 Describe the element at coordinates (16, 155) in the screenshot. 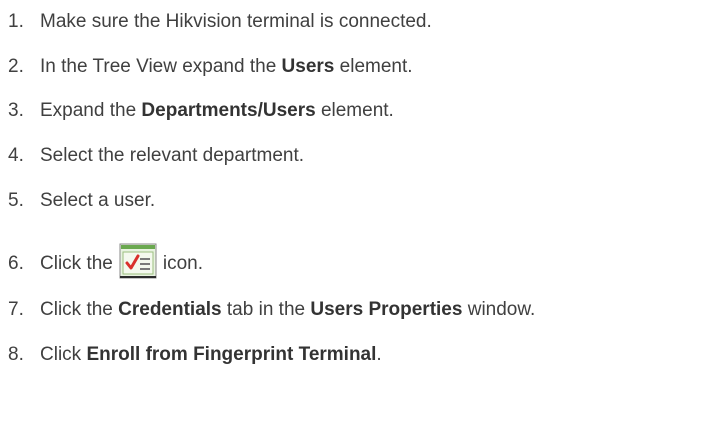

I see `step-number: 4.` at that location.